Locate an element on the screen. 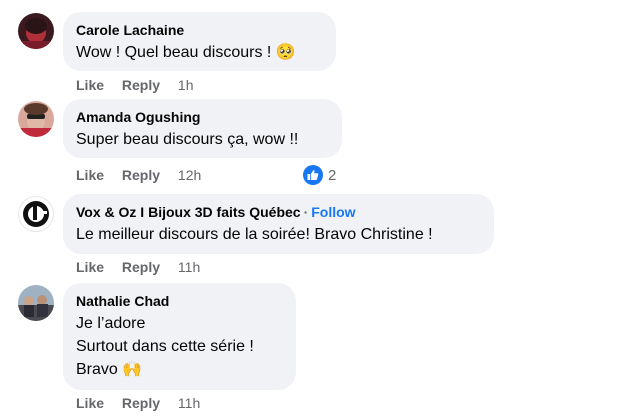  reaction-count: 2 is located at coordinates (332, 175).